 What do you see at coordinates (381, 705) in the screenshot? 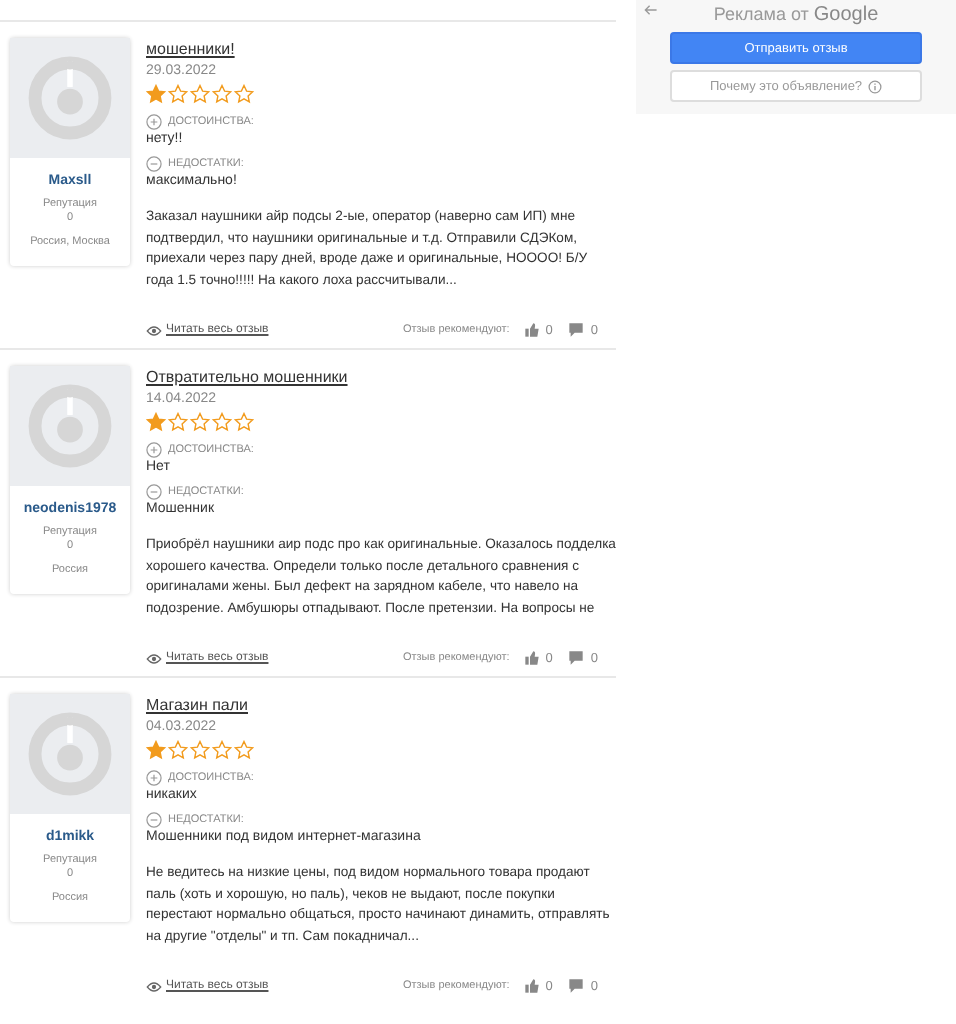
I see `review-title: Магазин пали` at bounding box center [381, 705].